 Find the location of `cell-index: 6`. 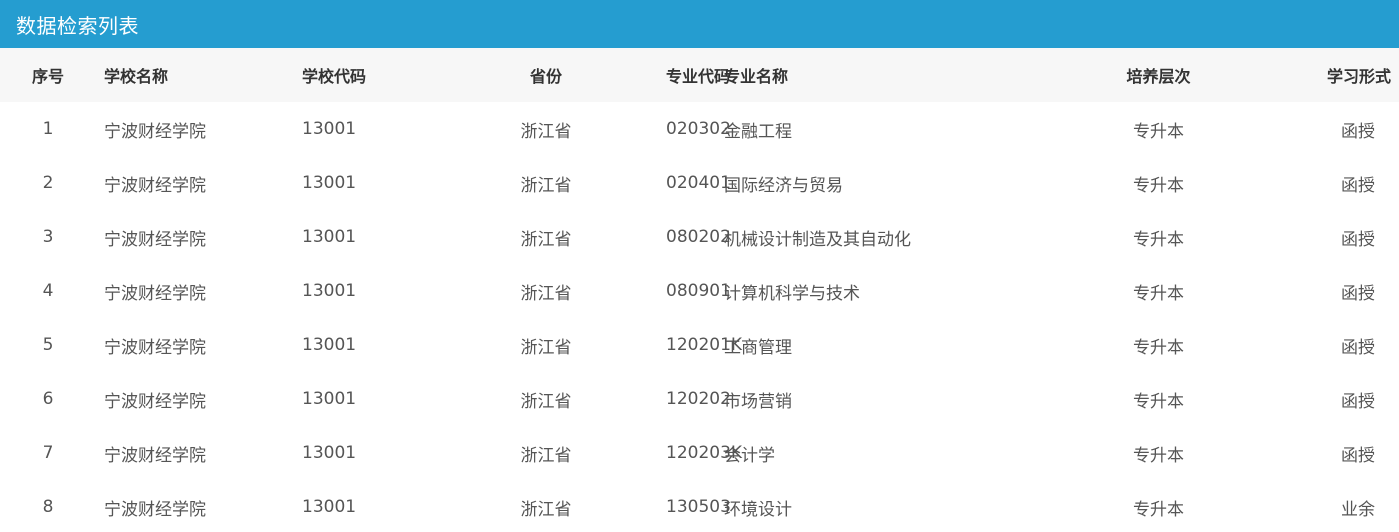

cell-index: 6 is located at coordinates (48, 399).